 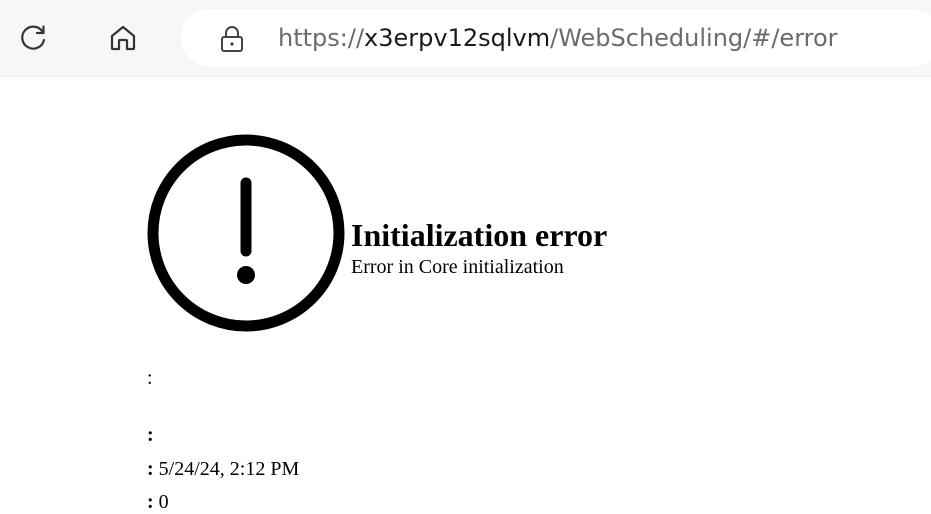 What do you see at coordinates (229, 469) in the screenshot?
I see `detail-value: 5/24/24, 2:12 PM` at bounding box center [229, 469].